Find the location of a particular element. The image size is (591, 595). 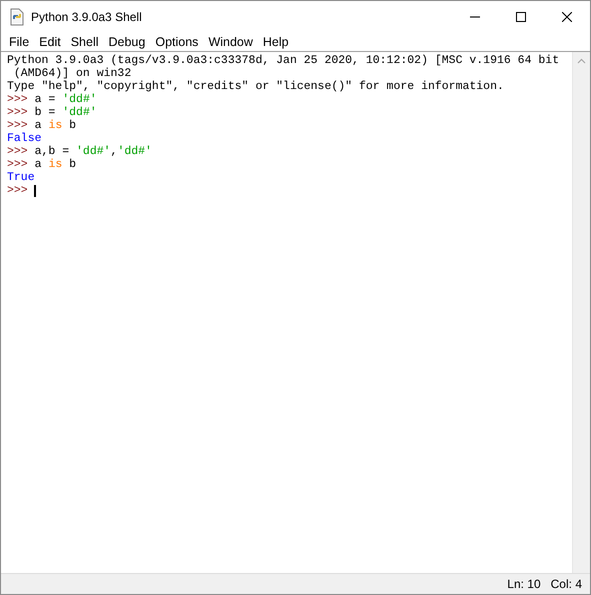

output-text: Python 3.9.0a3 (tags/v3.9.0a3:c33378d, Jan 25 2020, 10:12:02) [MSC v.1916 64 bit is located at coordinates (283, 60).